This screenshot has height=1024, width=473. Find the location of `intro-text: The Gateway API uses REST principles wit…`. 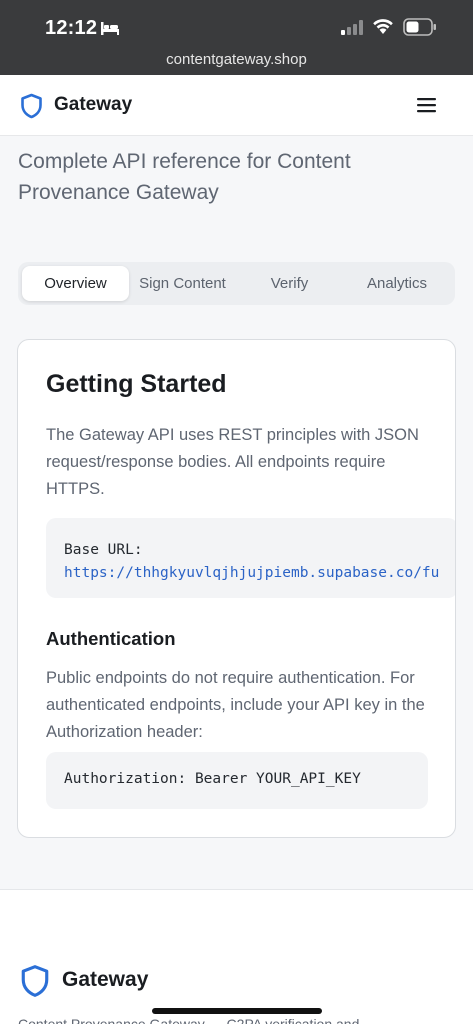

intro-text: The Gateway API uses REST principles wit… is located at coordinates (232, 462).